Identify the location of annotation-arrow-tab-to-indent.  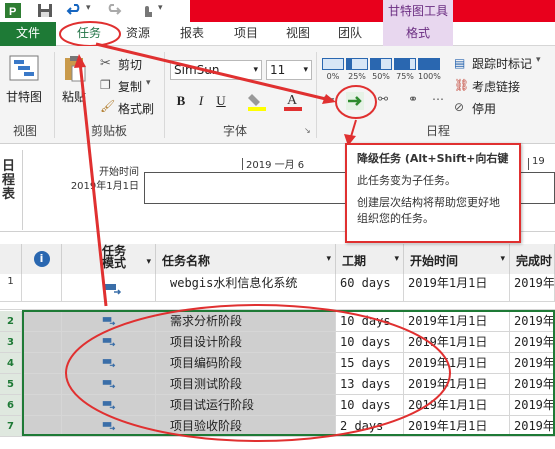
(213, 72).